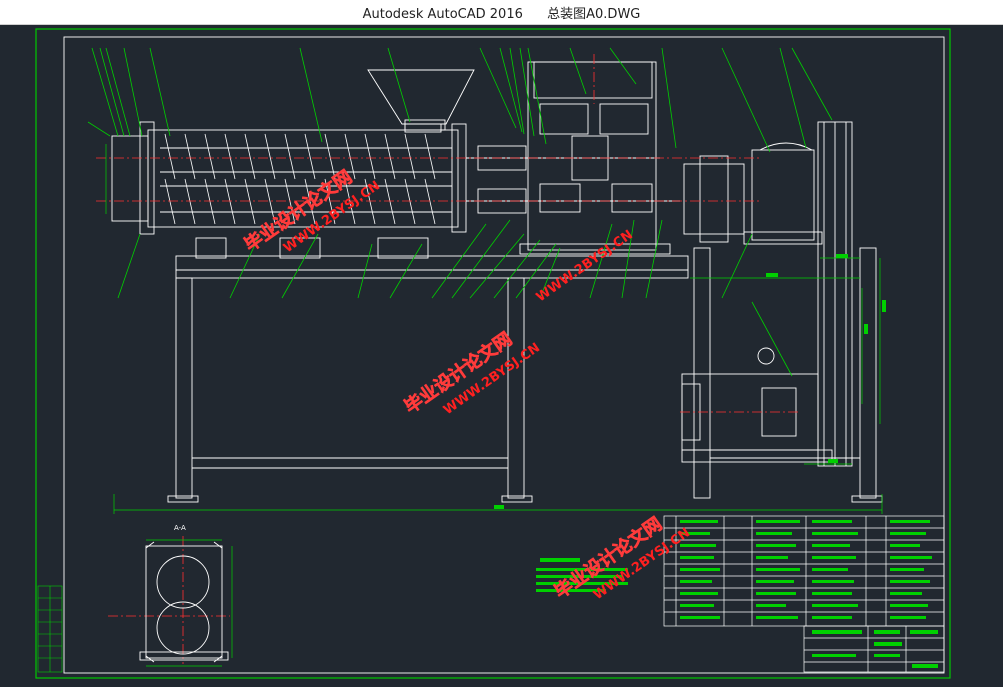  I want to click on title-bar: Autodesk AutoCAD 2016 总装图A0.DWG, so click(501, 12).